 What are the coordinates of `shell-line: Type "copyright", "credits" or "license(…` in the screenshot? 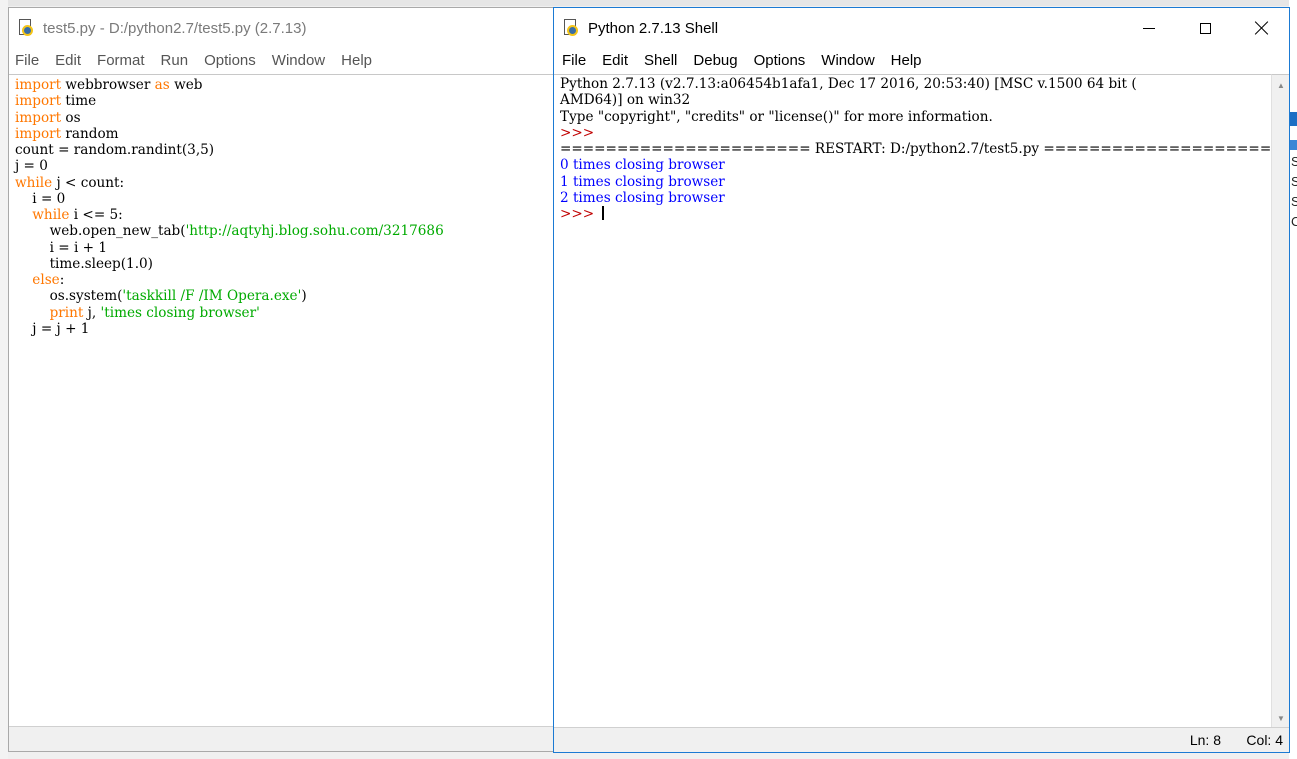 It's located at (912, 117).